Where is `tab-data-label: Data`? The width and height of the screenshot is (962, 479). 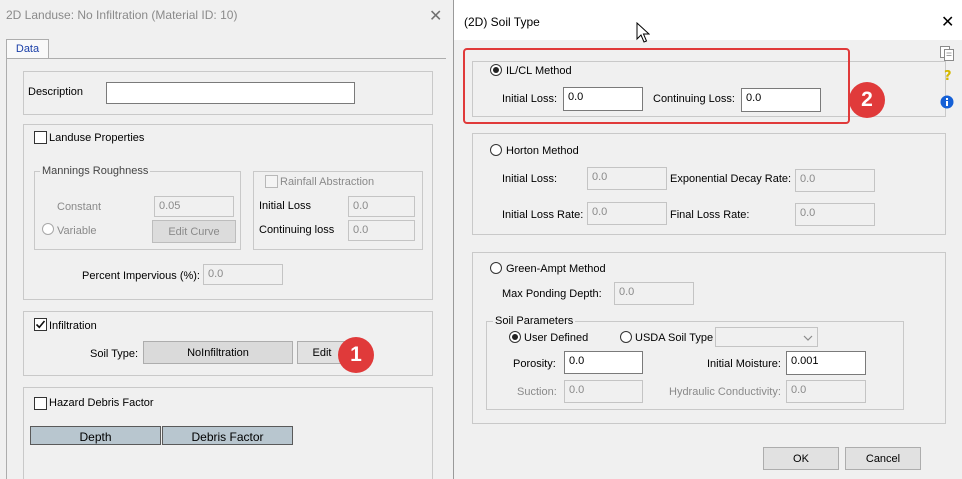 tab-data-label: Data is located at coordinates (27, 49).